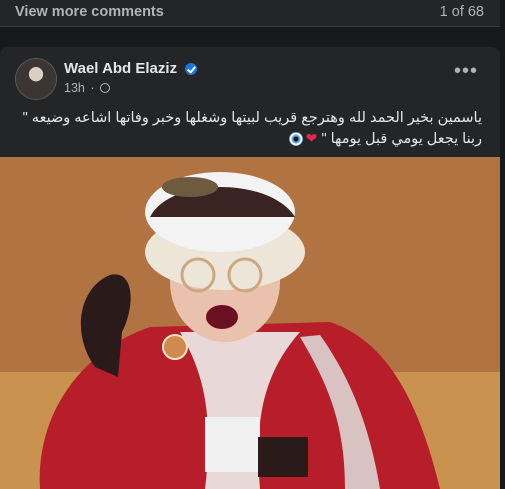 Image resolution: width=505 pixels, height=489 pixels. I want to click on verified-badge-icon, so click(191, 69).